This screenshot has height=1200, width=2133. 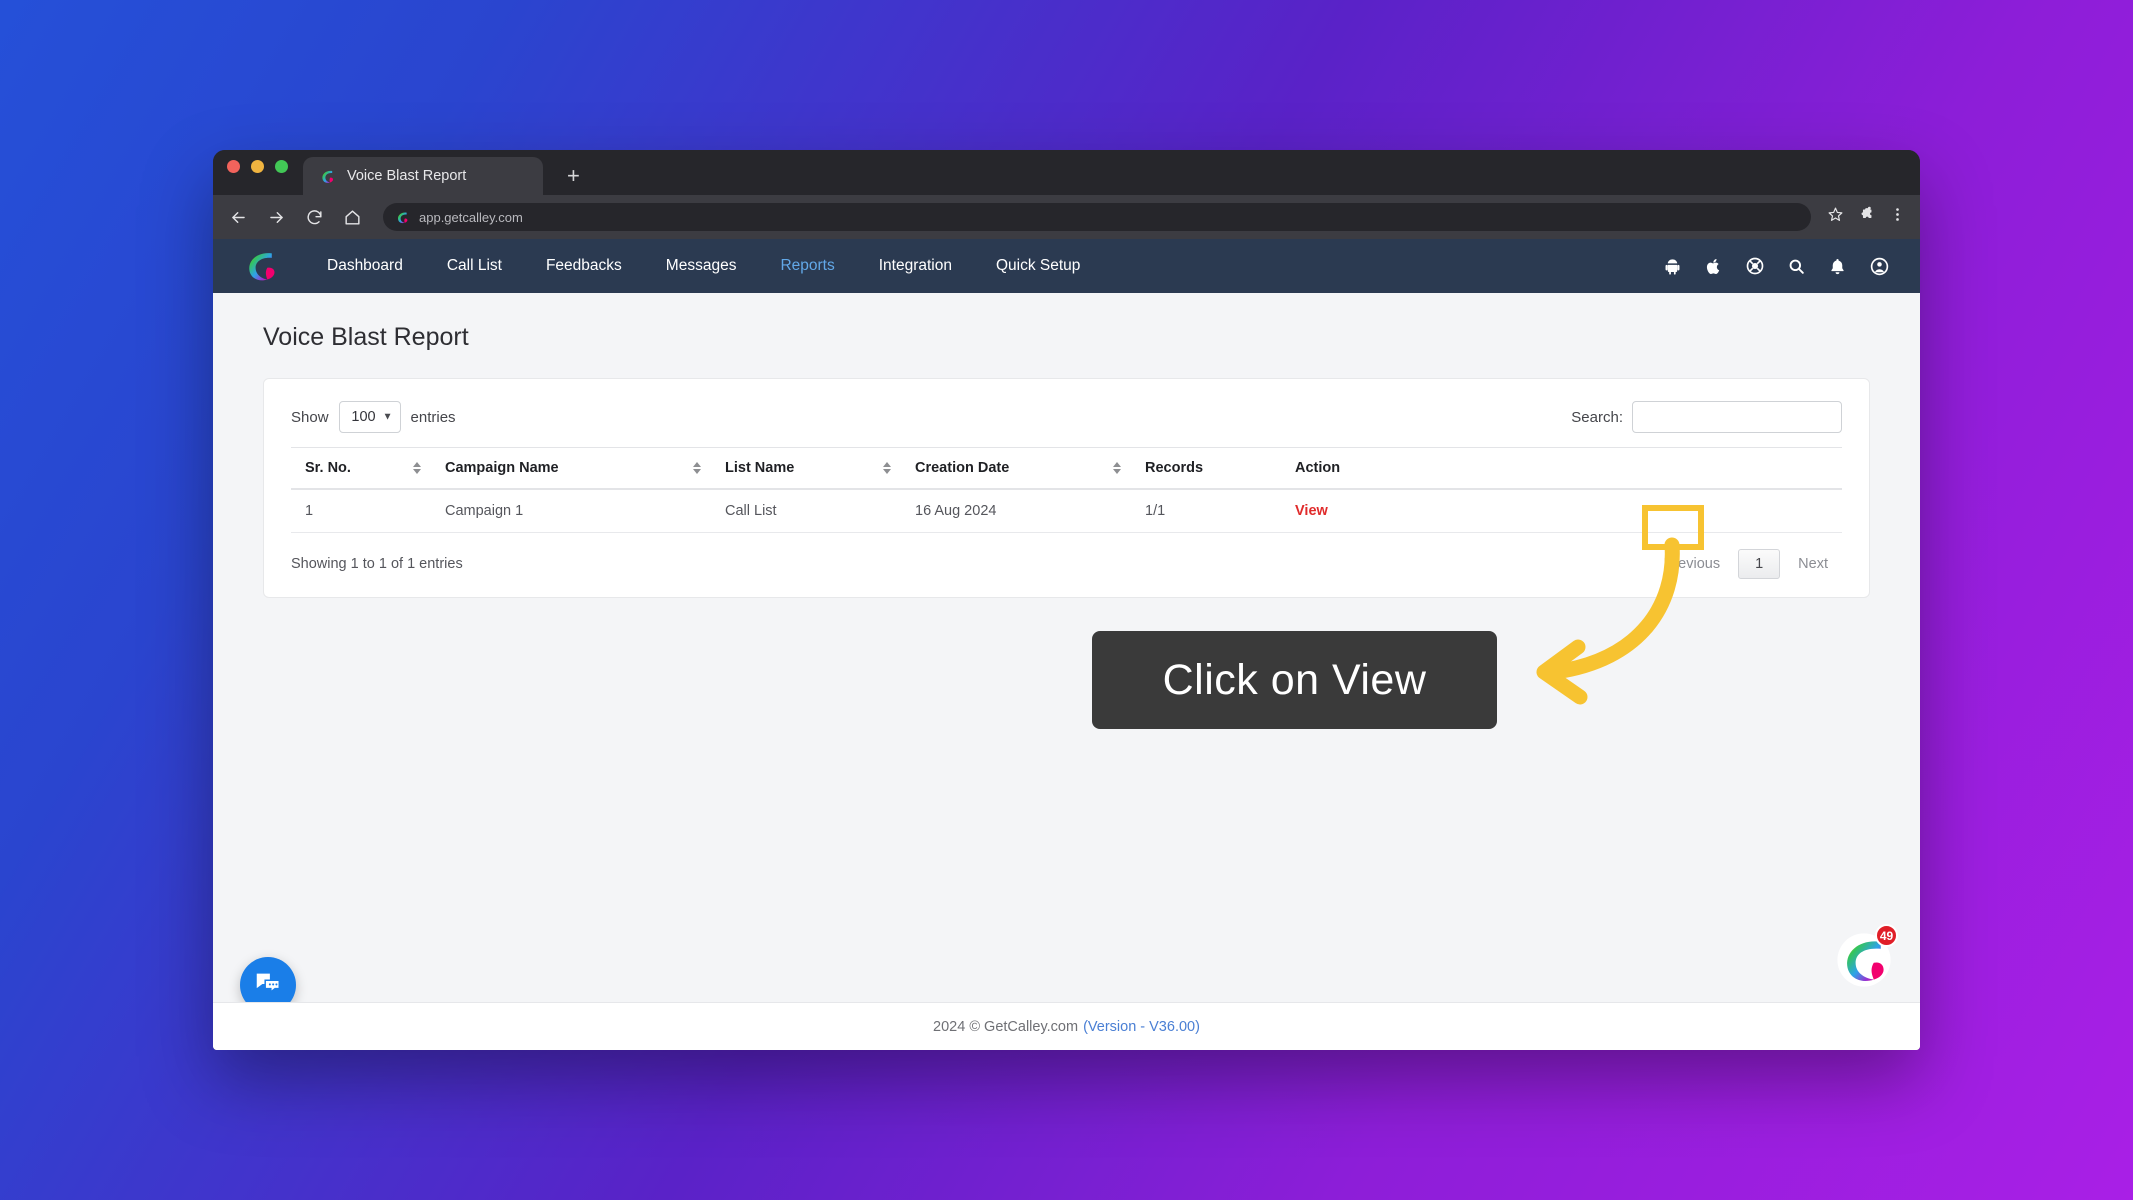 What do you see at coordinates (352, 217) in the screenshot?
I see `home-icon` at bounding box center [352, 217].